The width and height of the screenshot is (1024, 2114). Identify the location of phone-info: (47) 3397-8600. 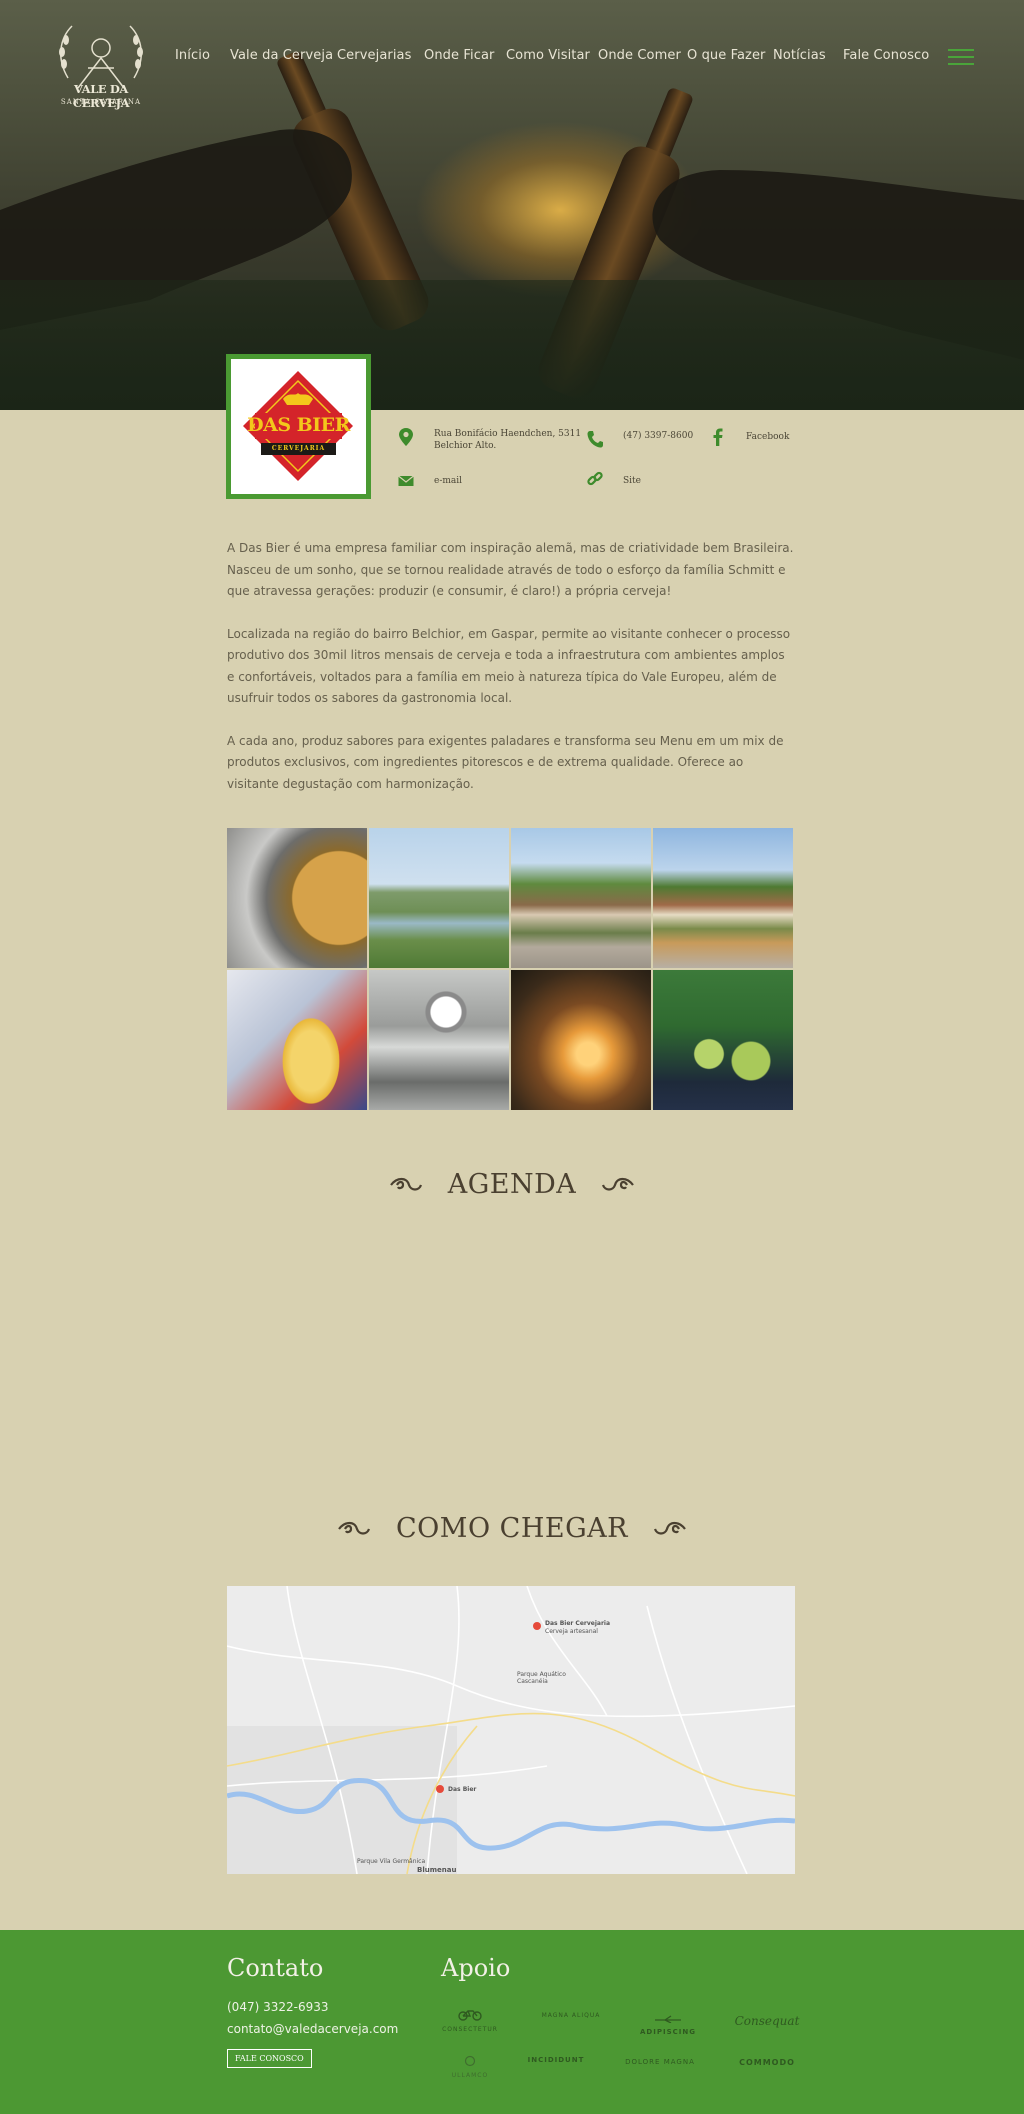
(640, 439).